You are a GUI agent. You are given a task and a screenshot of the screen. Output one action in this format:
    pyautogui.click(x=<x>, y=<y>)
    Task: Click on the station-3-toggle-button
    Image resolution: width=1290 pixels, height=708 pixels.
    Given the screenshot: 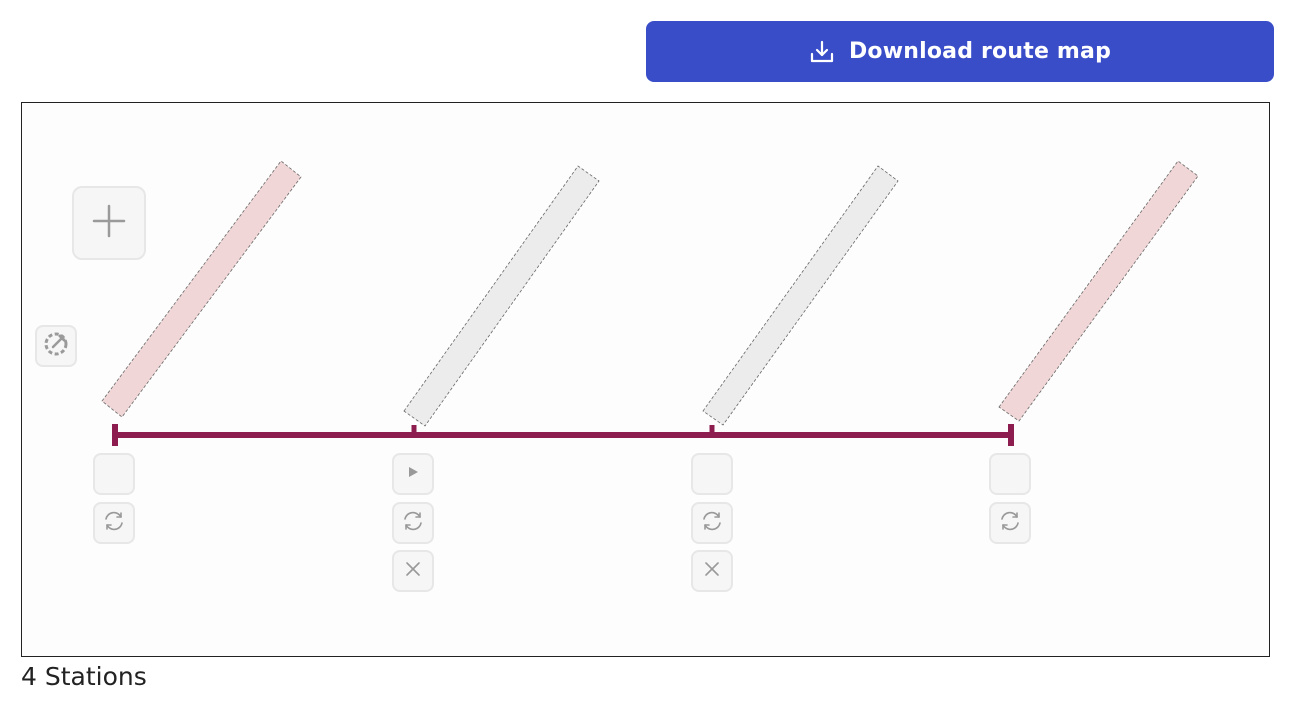 What is the action you would take?
    pyautogui.click(x=712, y=474)
    